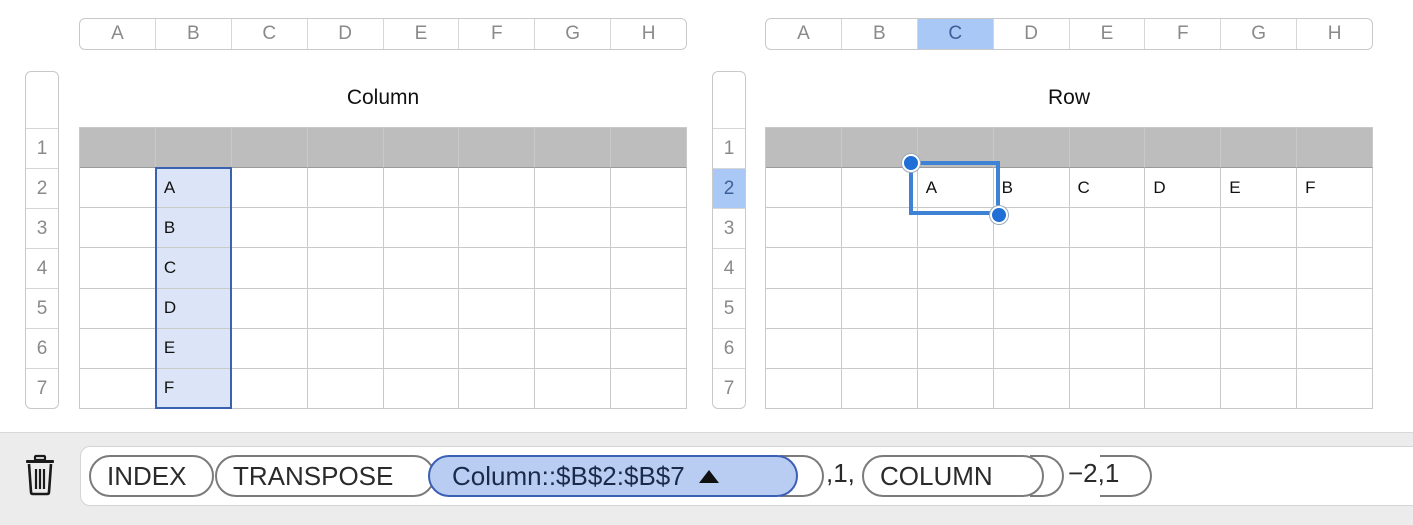  Describe the element at coordinates (346, 34) in the screenshot. I see `column-header: D` at that location.